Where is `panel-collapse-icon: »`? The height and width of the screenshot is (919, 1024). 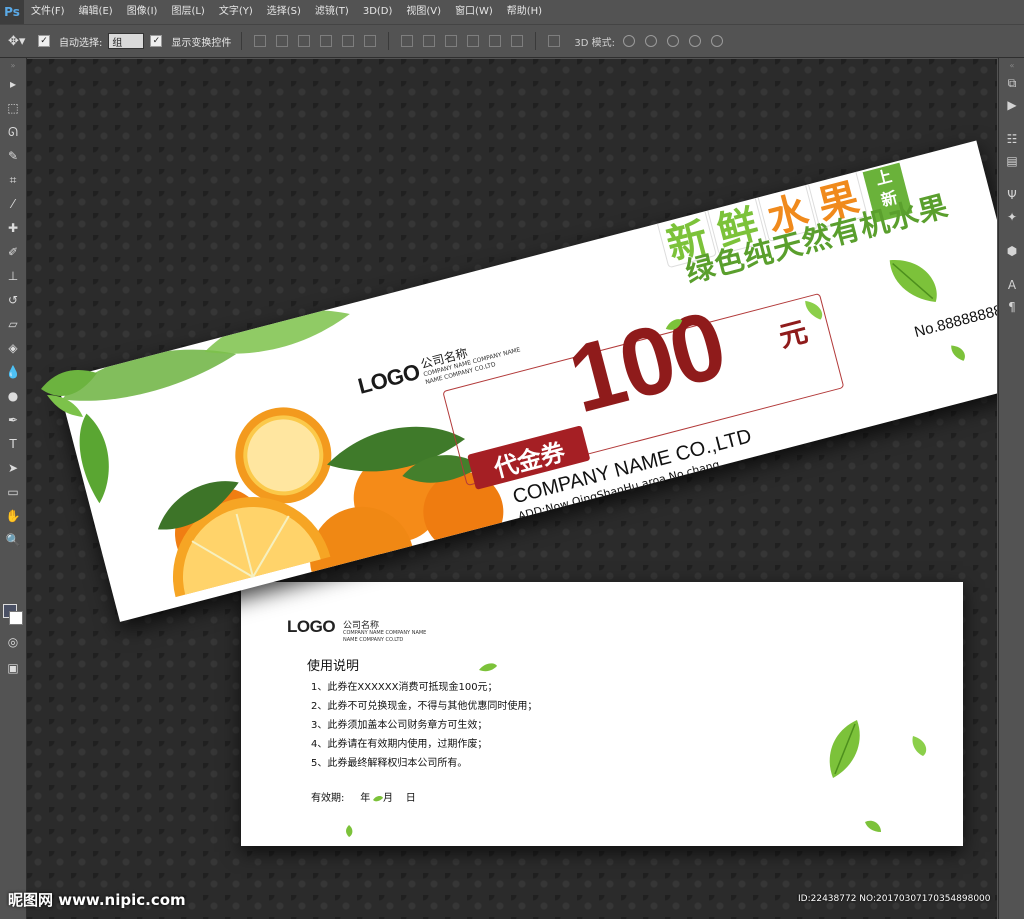 panel-collapse-icon: » is located at coordinates (13, 65).